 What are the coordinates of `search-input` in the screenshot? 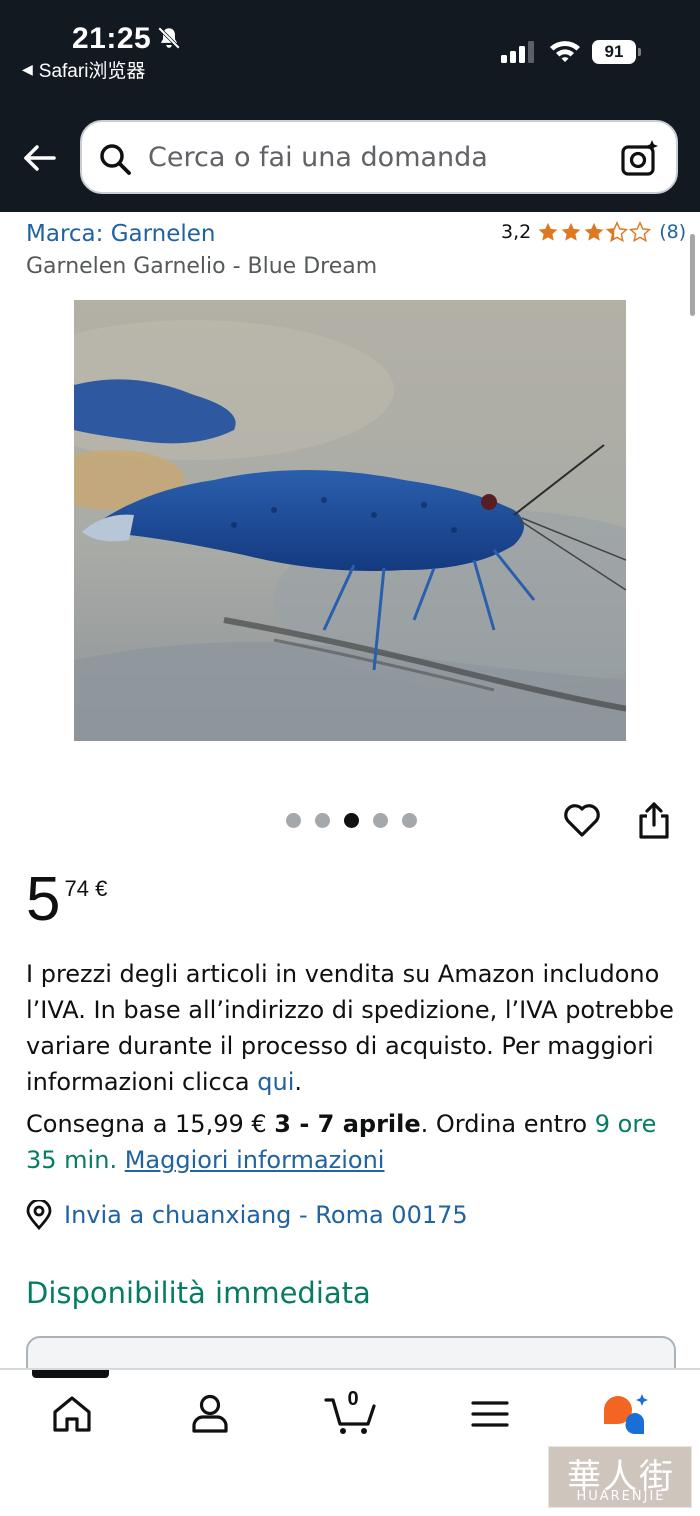 It's located at (378, 157).